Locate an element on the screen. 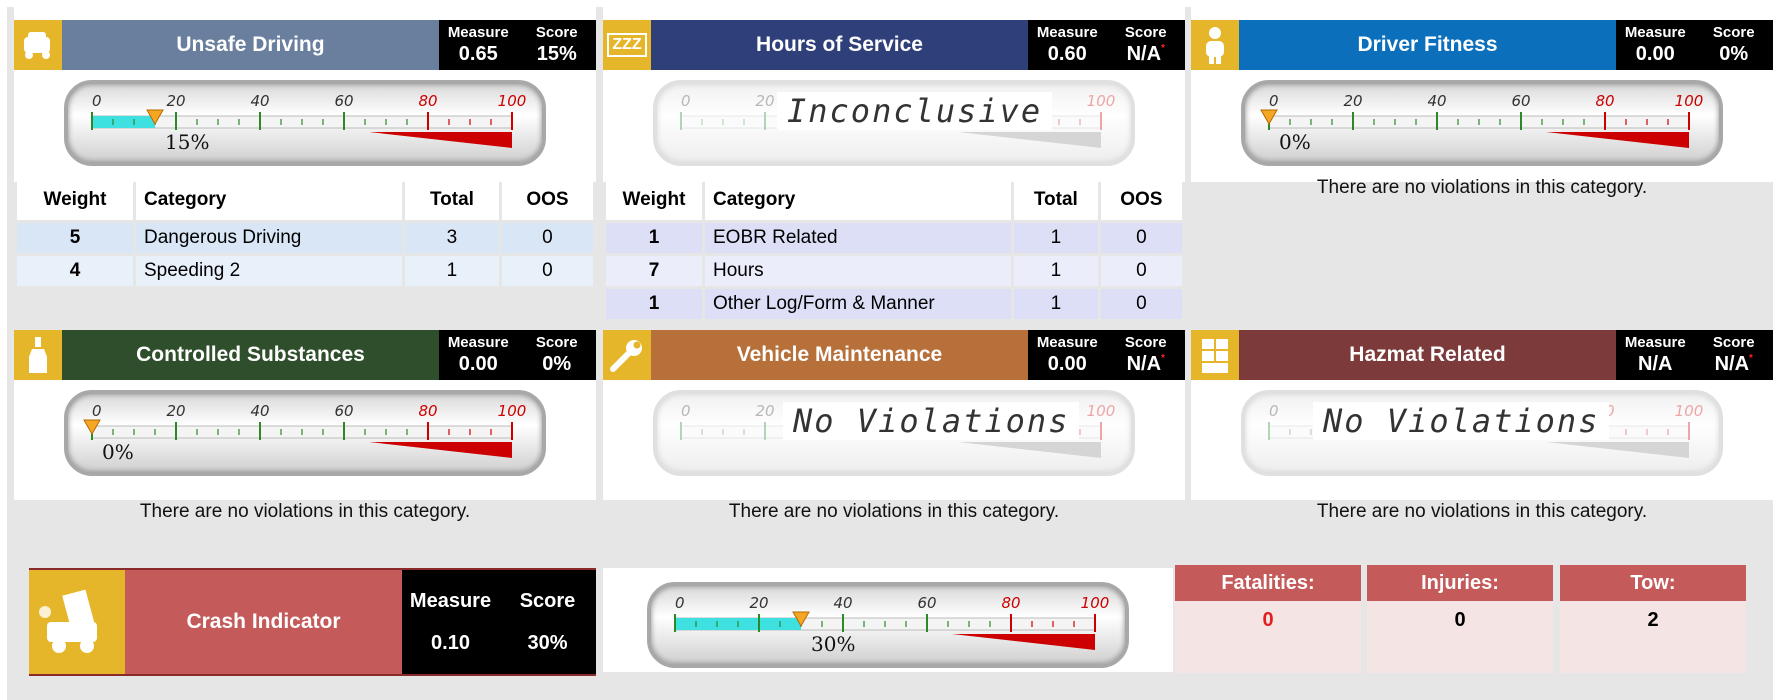 This screenshot has width=1773, height=700. table-row: 5 Dangerous Driving 3 0 is located at coordinates (305, 238).